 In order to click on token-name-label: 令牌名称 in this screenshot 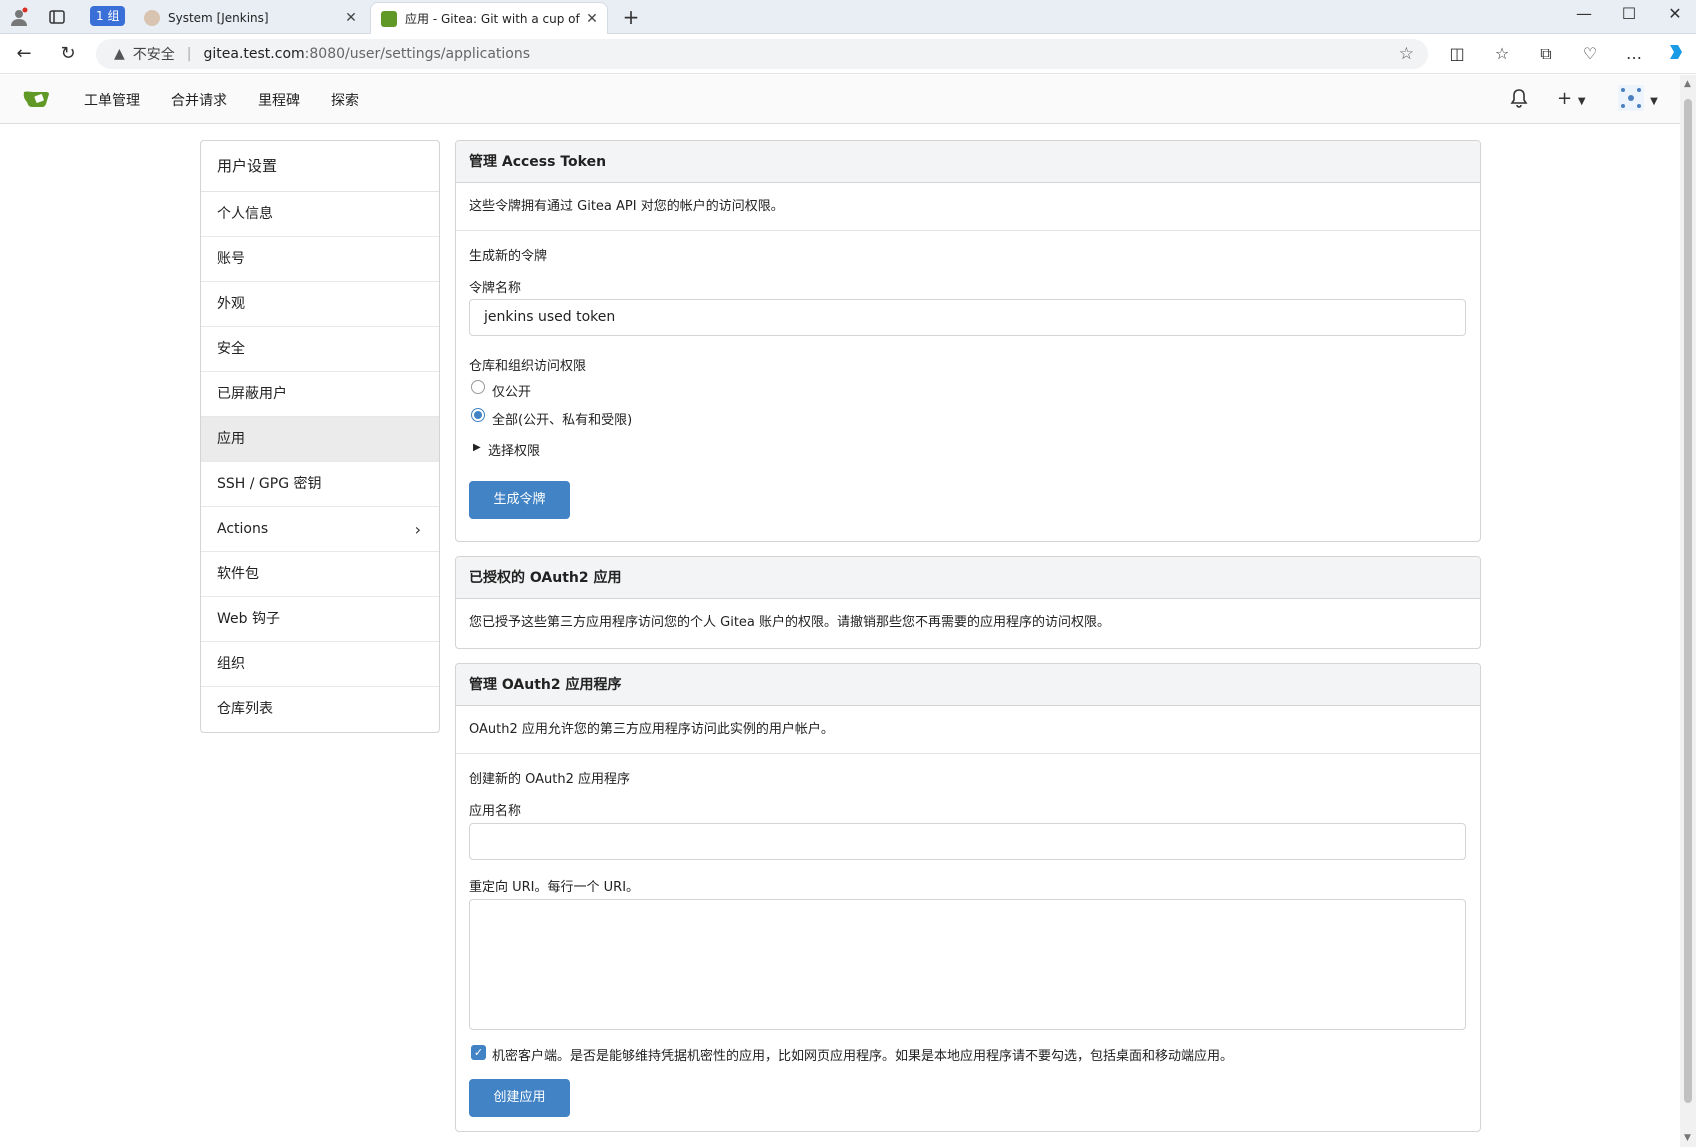, I will do `click(495, 288)`.